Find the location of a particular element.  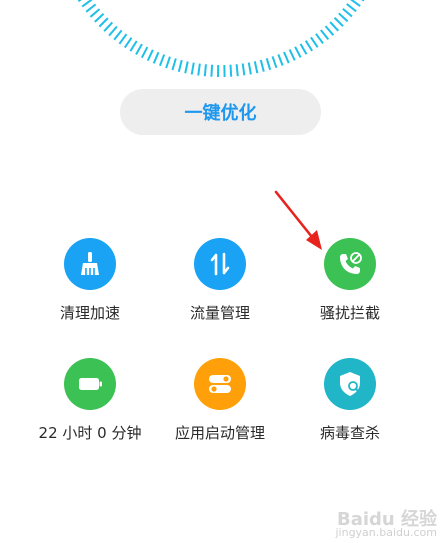

app-launch-icon-circle is located at coordinates (220, 384).